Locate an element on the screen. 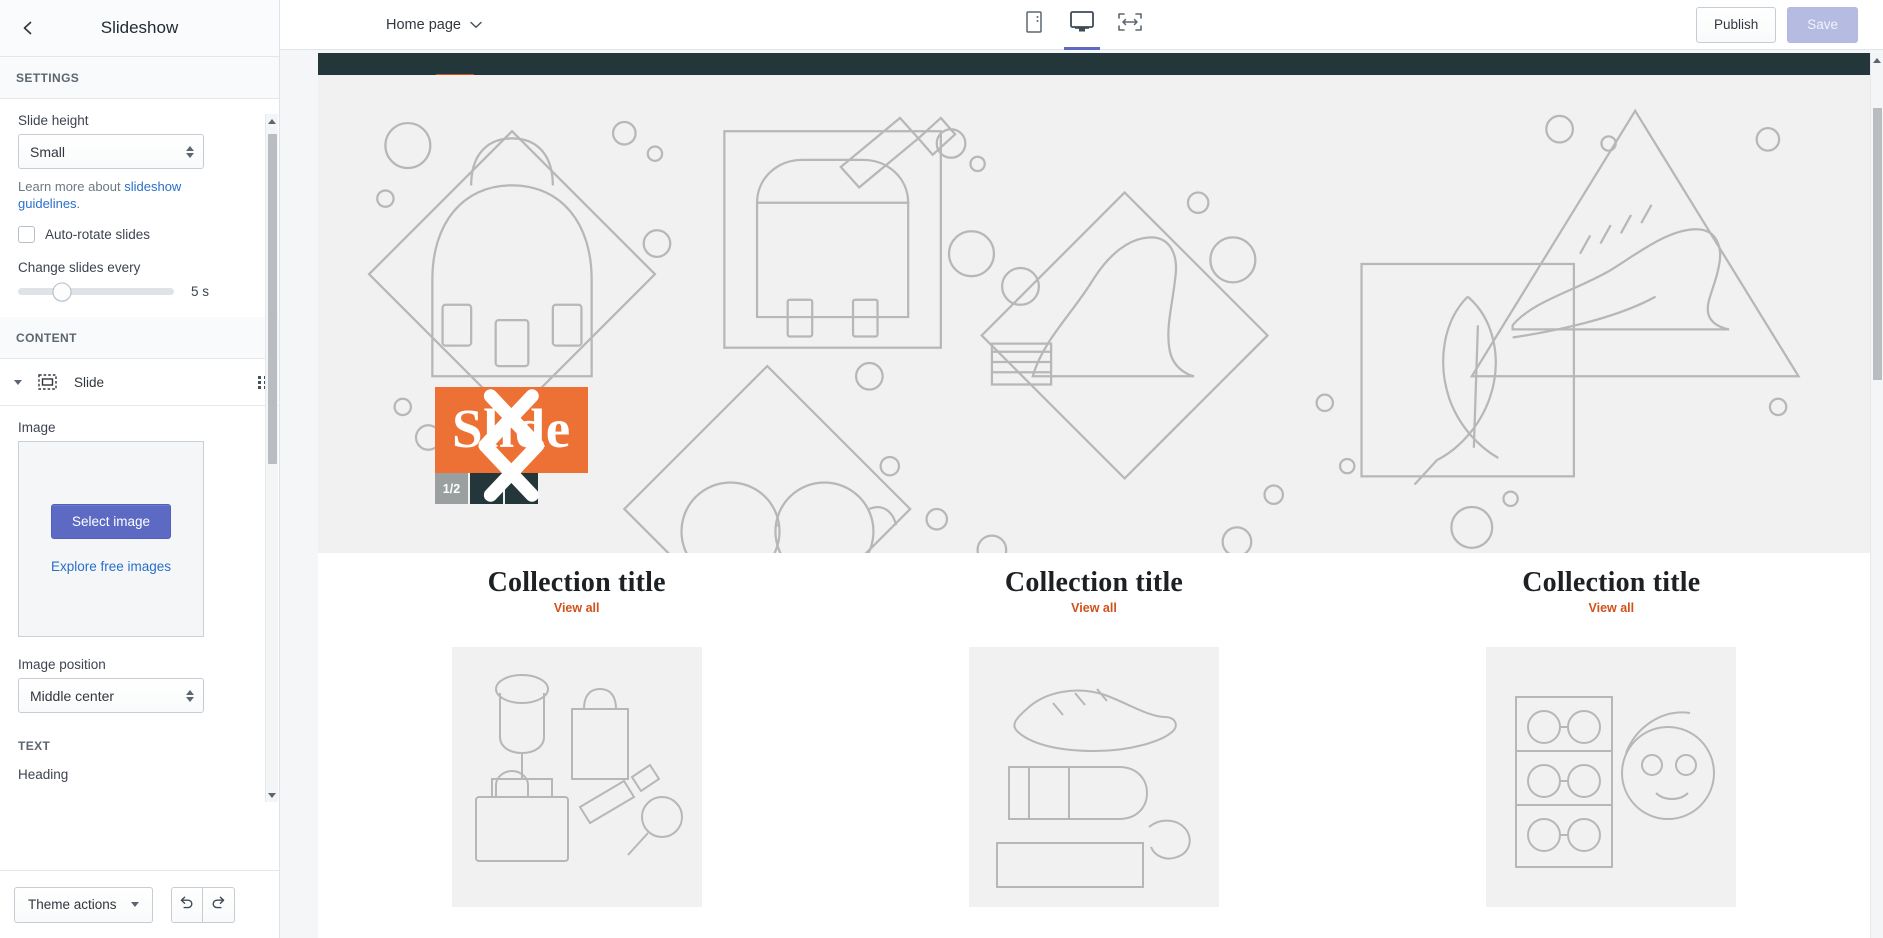  help-suffix: . is located at coordinates (78, 203).